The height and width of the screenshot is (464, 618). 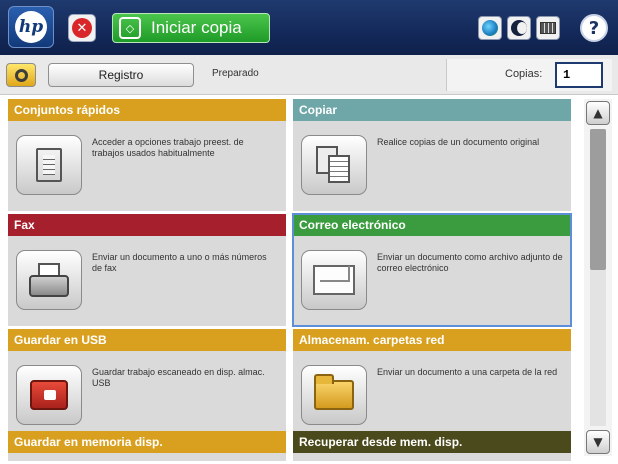 What do you see at coordinates (598, 199) in the screenshot?
I see `scroll-thumb` at bounding box center [598, 199].